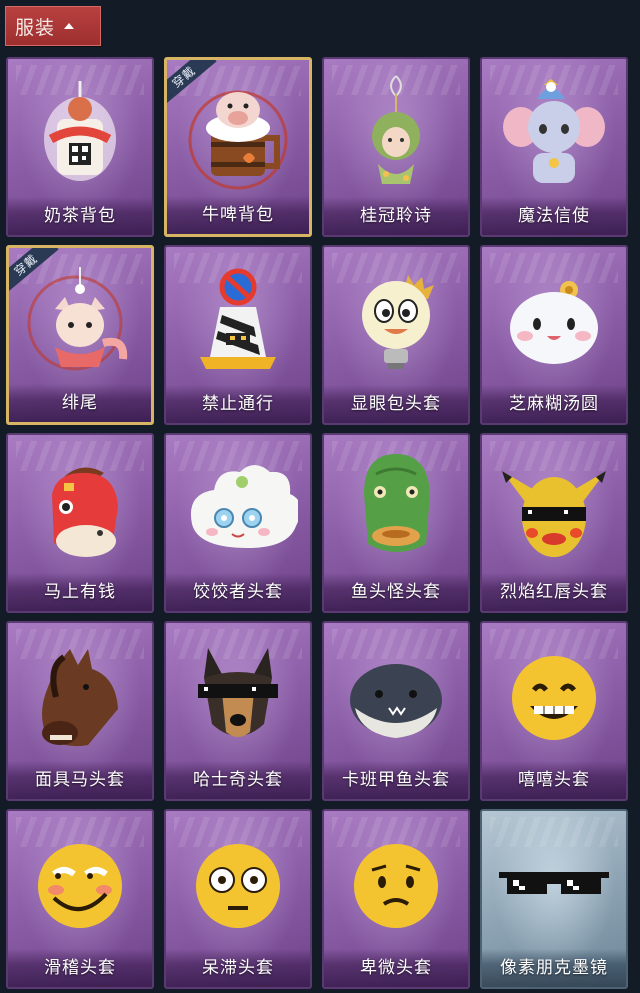  Describe the element at coordinates (80, 216) in the screenshot. I see `item-name: 奶茶背包` at that location.